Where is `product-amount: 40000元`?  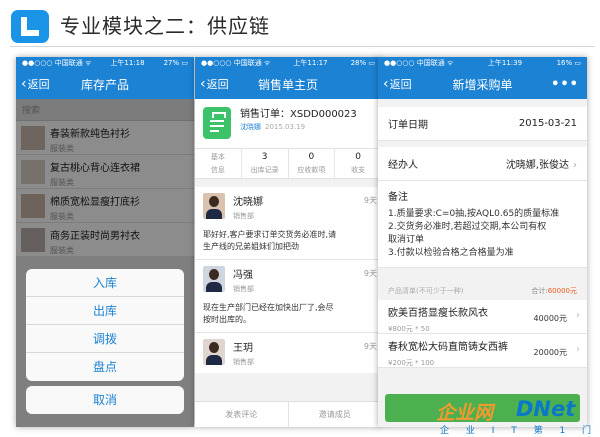 product-amount: 40000元 is located at coordinates (550, 318).